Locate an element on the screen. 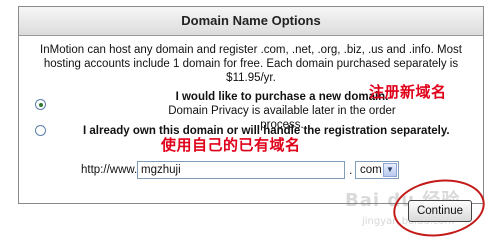 The height and width of the screenshot is (245, 500). purchase-domain-label: I would like to purchase a new domain. is located at coordinates (282, 97).